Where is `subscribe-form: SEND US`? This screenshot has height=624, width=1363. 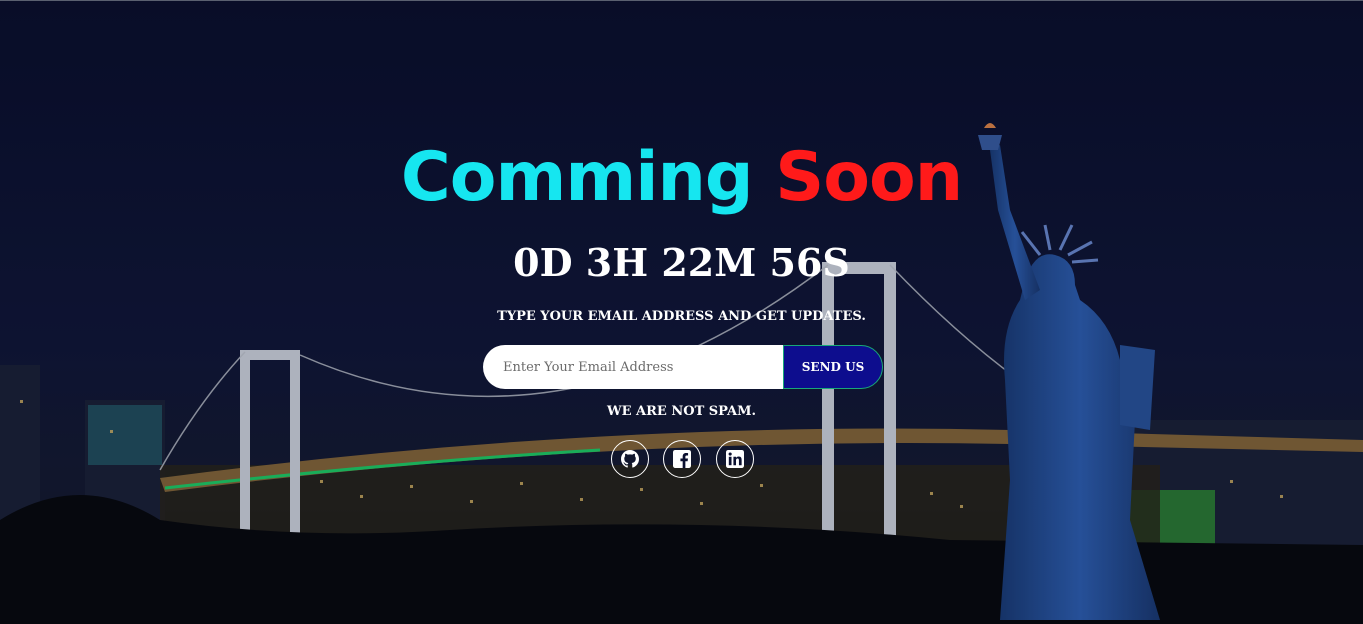 subscribe-form: SEND US is located at coordinates (683, 367).